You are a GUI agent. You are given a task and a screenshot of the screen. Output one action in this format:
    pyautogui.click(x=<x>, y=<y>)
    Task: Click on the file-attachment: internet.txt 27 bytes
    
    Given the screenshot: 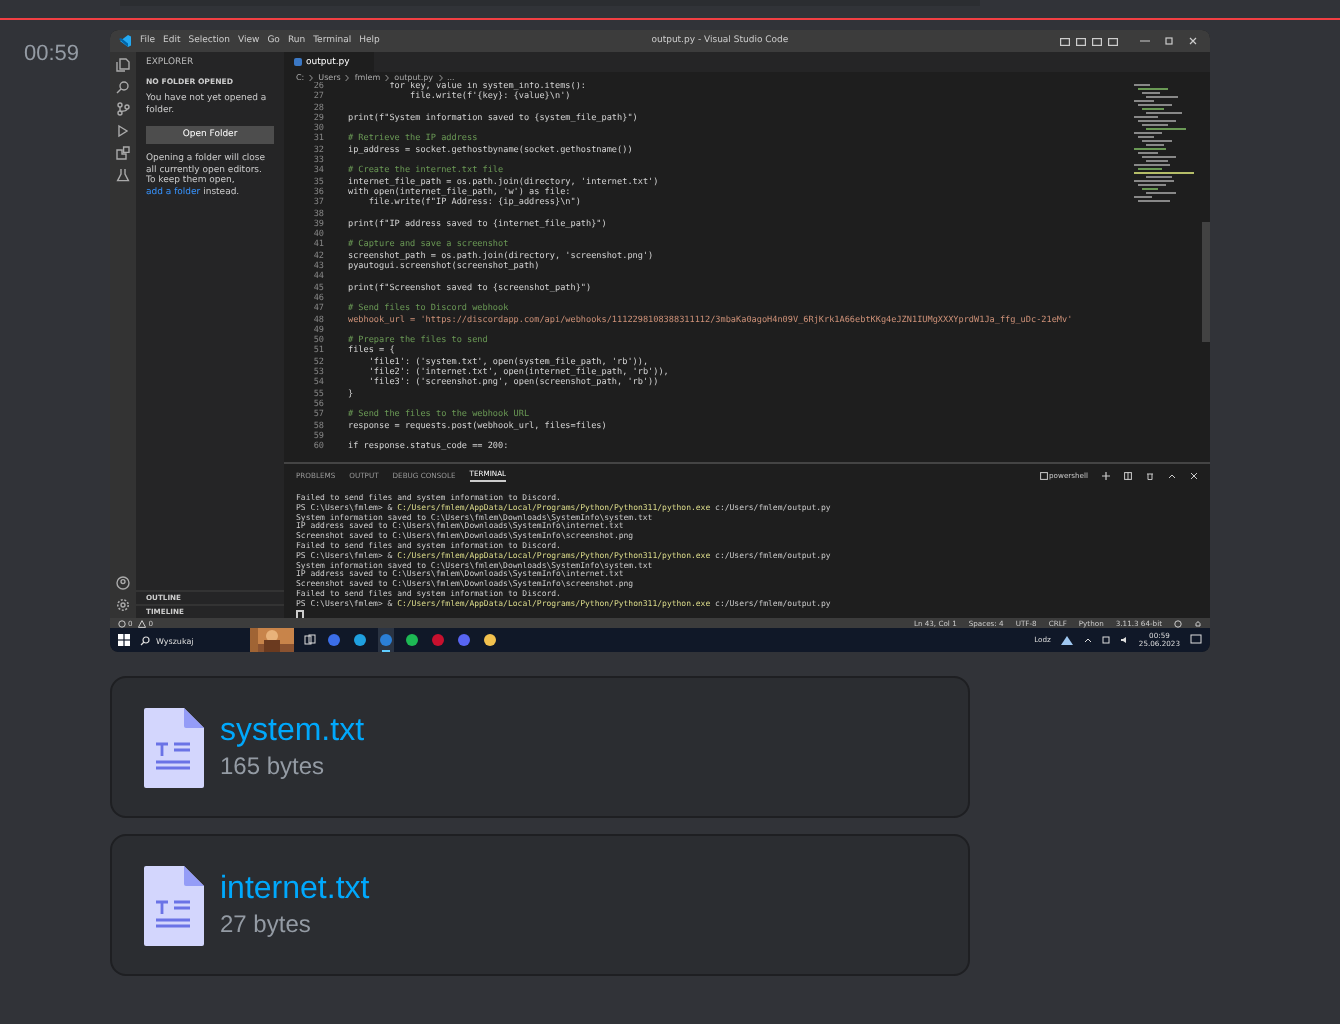 What is the action you would take?
    pyautogui.click(x=540, y=905)
    